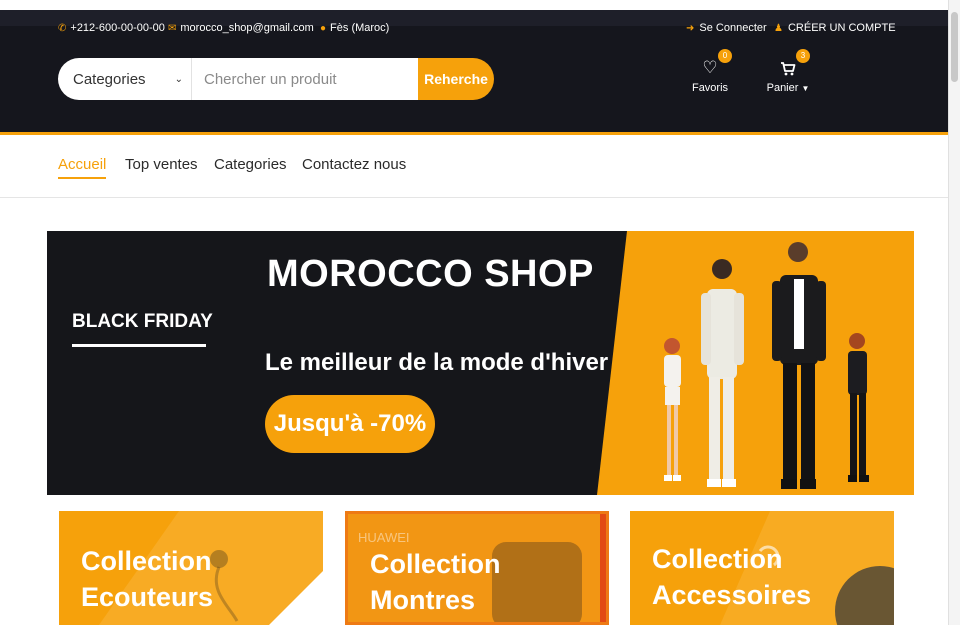  What do you see at coordinates (858, 407) in the screenshot?
I see `model-boy` at bounding box center [858, 407].